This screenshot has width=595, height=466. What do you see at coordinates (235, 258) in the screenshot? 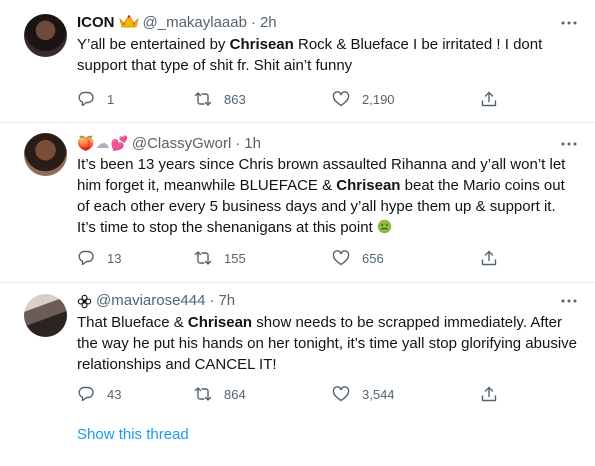
I see `retweet-count: 155` at bounding box center [235, 258].